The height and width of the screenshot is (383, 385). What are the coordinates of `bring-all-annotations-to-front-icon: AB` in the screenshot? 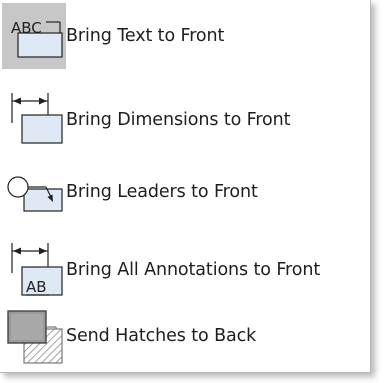 It's located at (34, 270).